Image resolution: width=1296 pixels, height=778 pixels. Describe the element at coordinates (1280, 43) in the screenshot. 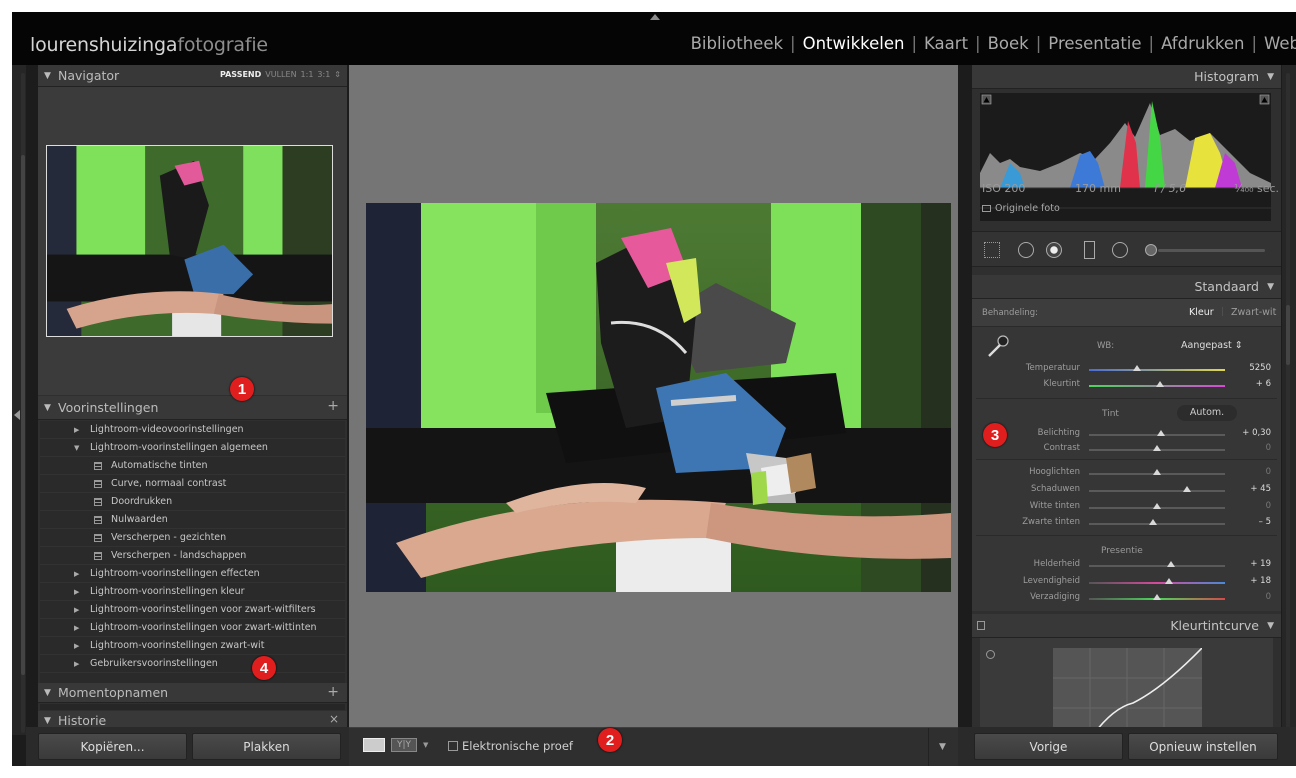

I see `module-web: Web` at that location.